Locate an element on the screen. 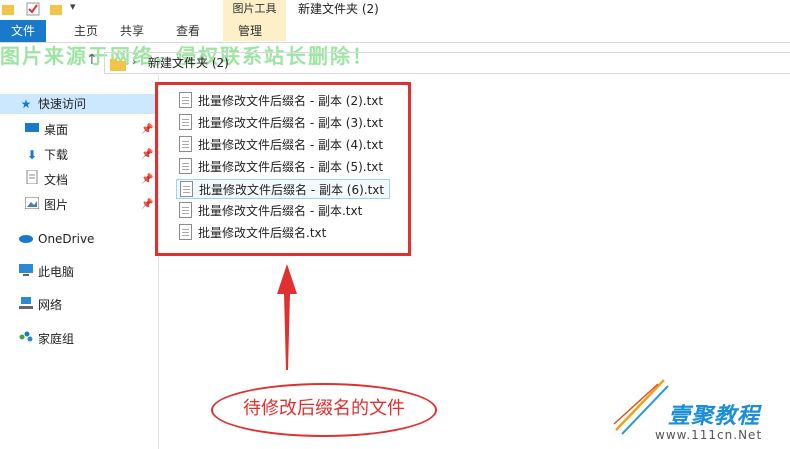 Image resolution: width=790 pixels, height=449 pixels. sidebar-item-desktop: 桌面 is located at coordinates (46, 130).